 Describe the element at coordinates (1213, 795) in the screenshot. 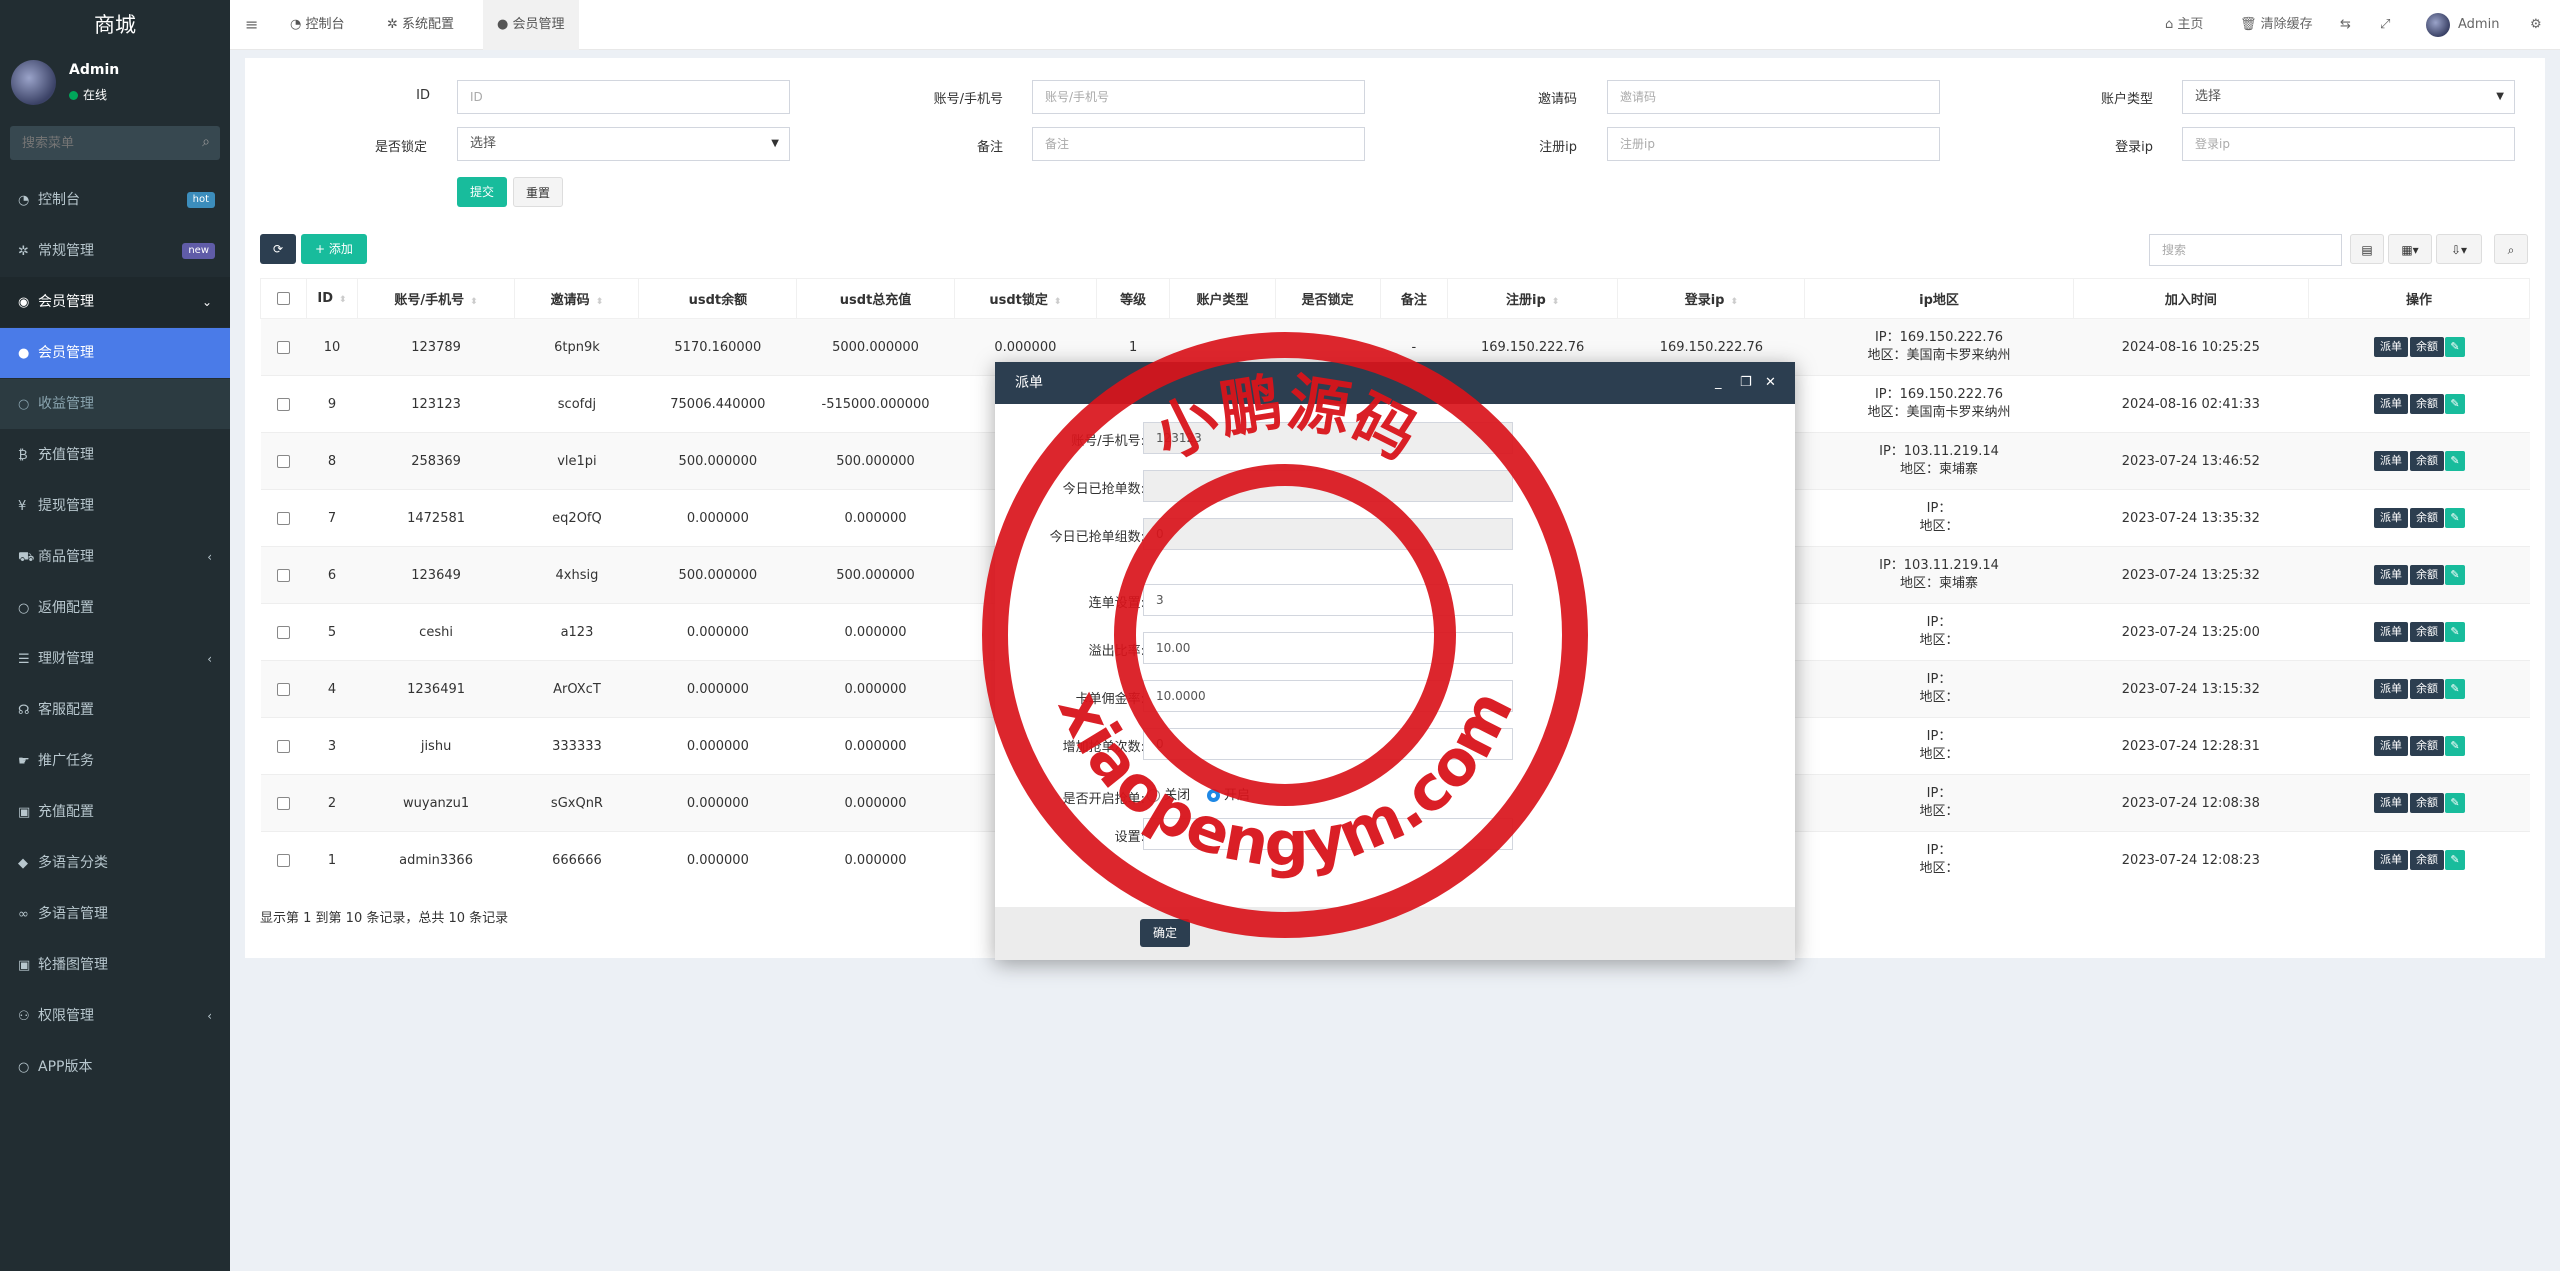

I see `radio-on` at that location.